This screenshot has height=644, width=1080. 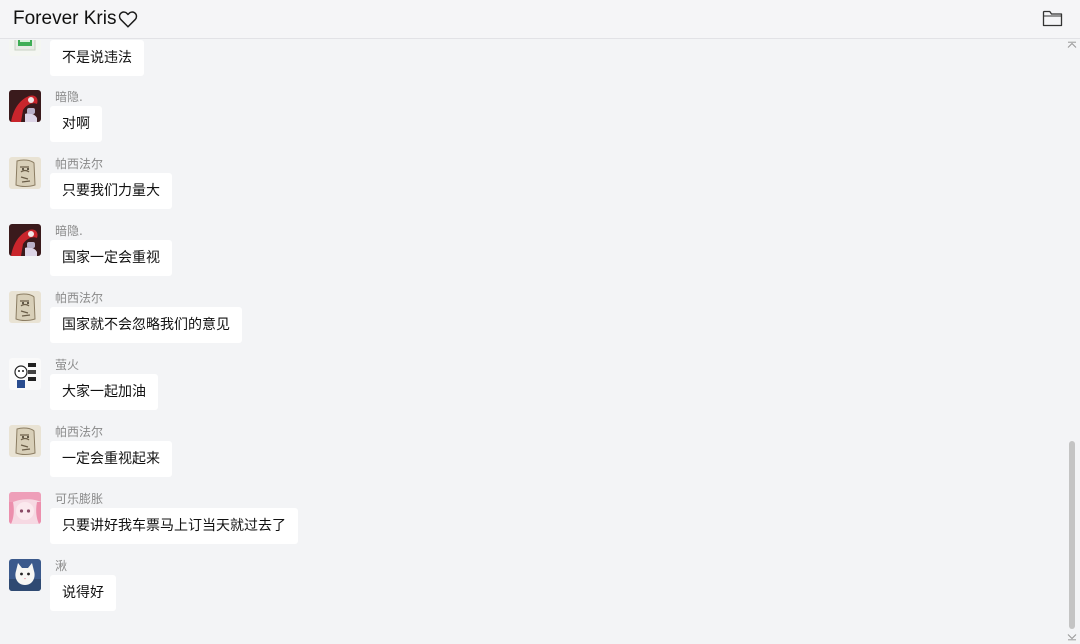 I want to click on message-item: 暗隐. 对啊, so click(x=530, y=120).